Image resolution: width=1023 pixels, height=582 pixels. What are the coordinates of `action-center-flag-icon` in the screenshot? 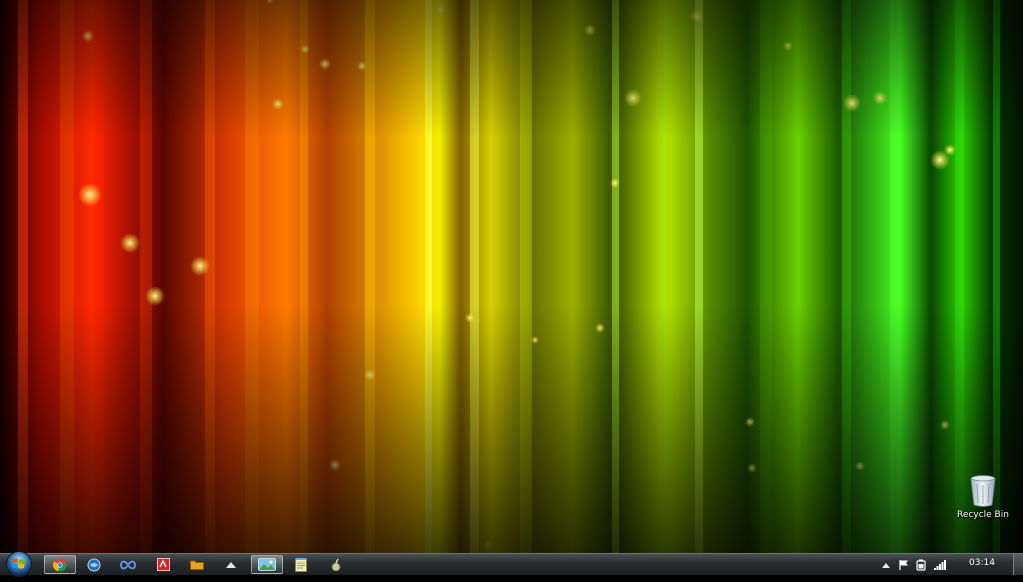 It's located at (903, 565).